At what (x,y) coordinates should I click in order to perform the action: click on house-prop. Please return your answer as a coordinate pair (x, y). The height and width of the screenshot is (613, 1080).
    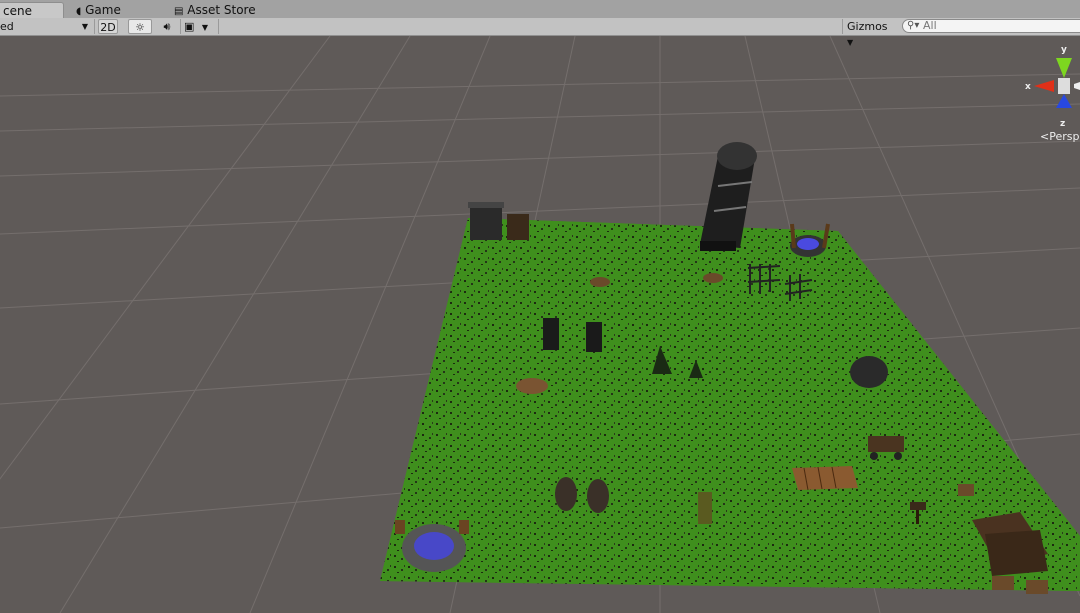
    Looking at the image, I should click on (498, 221).